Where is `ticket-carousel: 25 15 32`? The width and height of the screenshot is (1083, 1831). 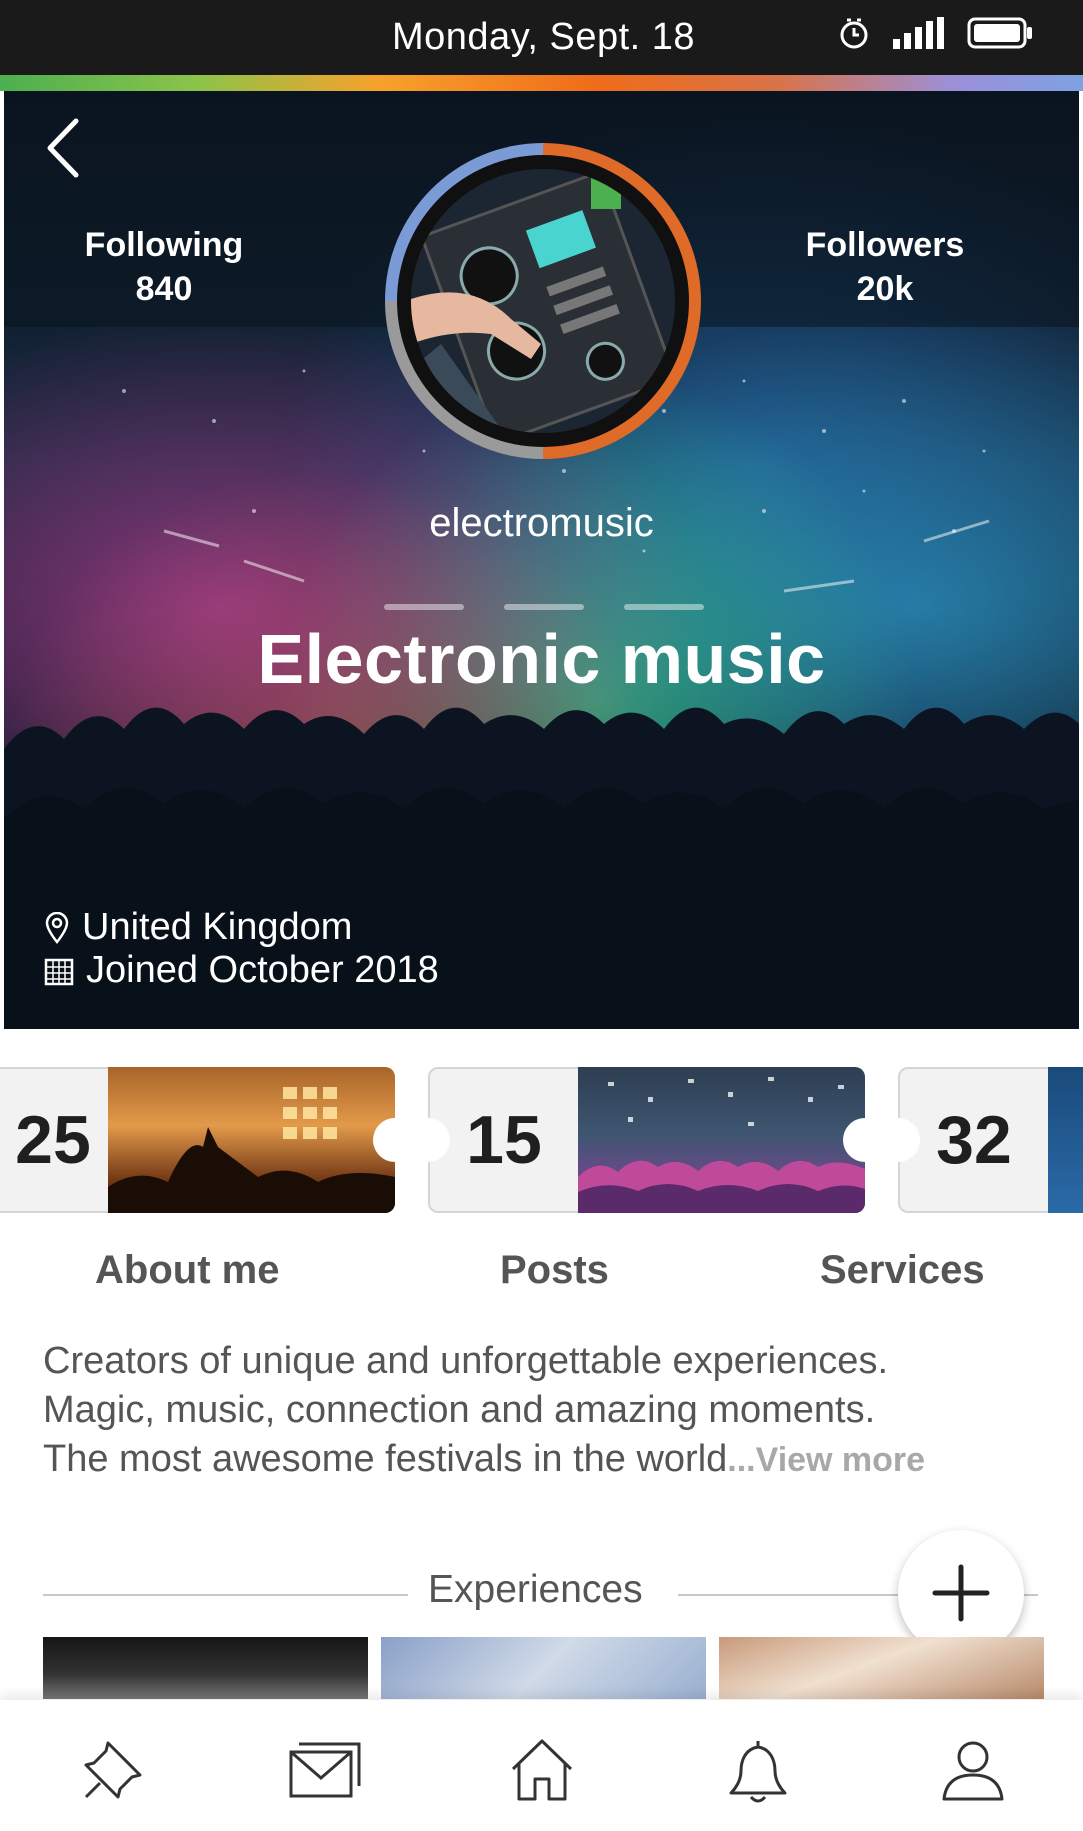
ticket-carousel: 25 15 32 is located at coordinates (541, 1142).